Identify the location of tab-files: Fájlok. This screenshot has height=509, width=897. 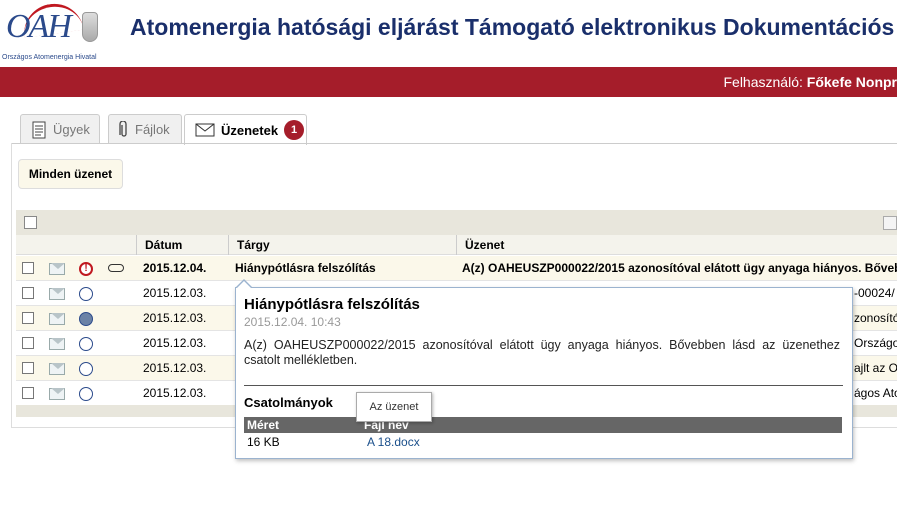
(145, 129).